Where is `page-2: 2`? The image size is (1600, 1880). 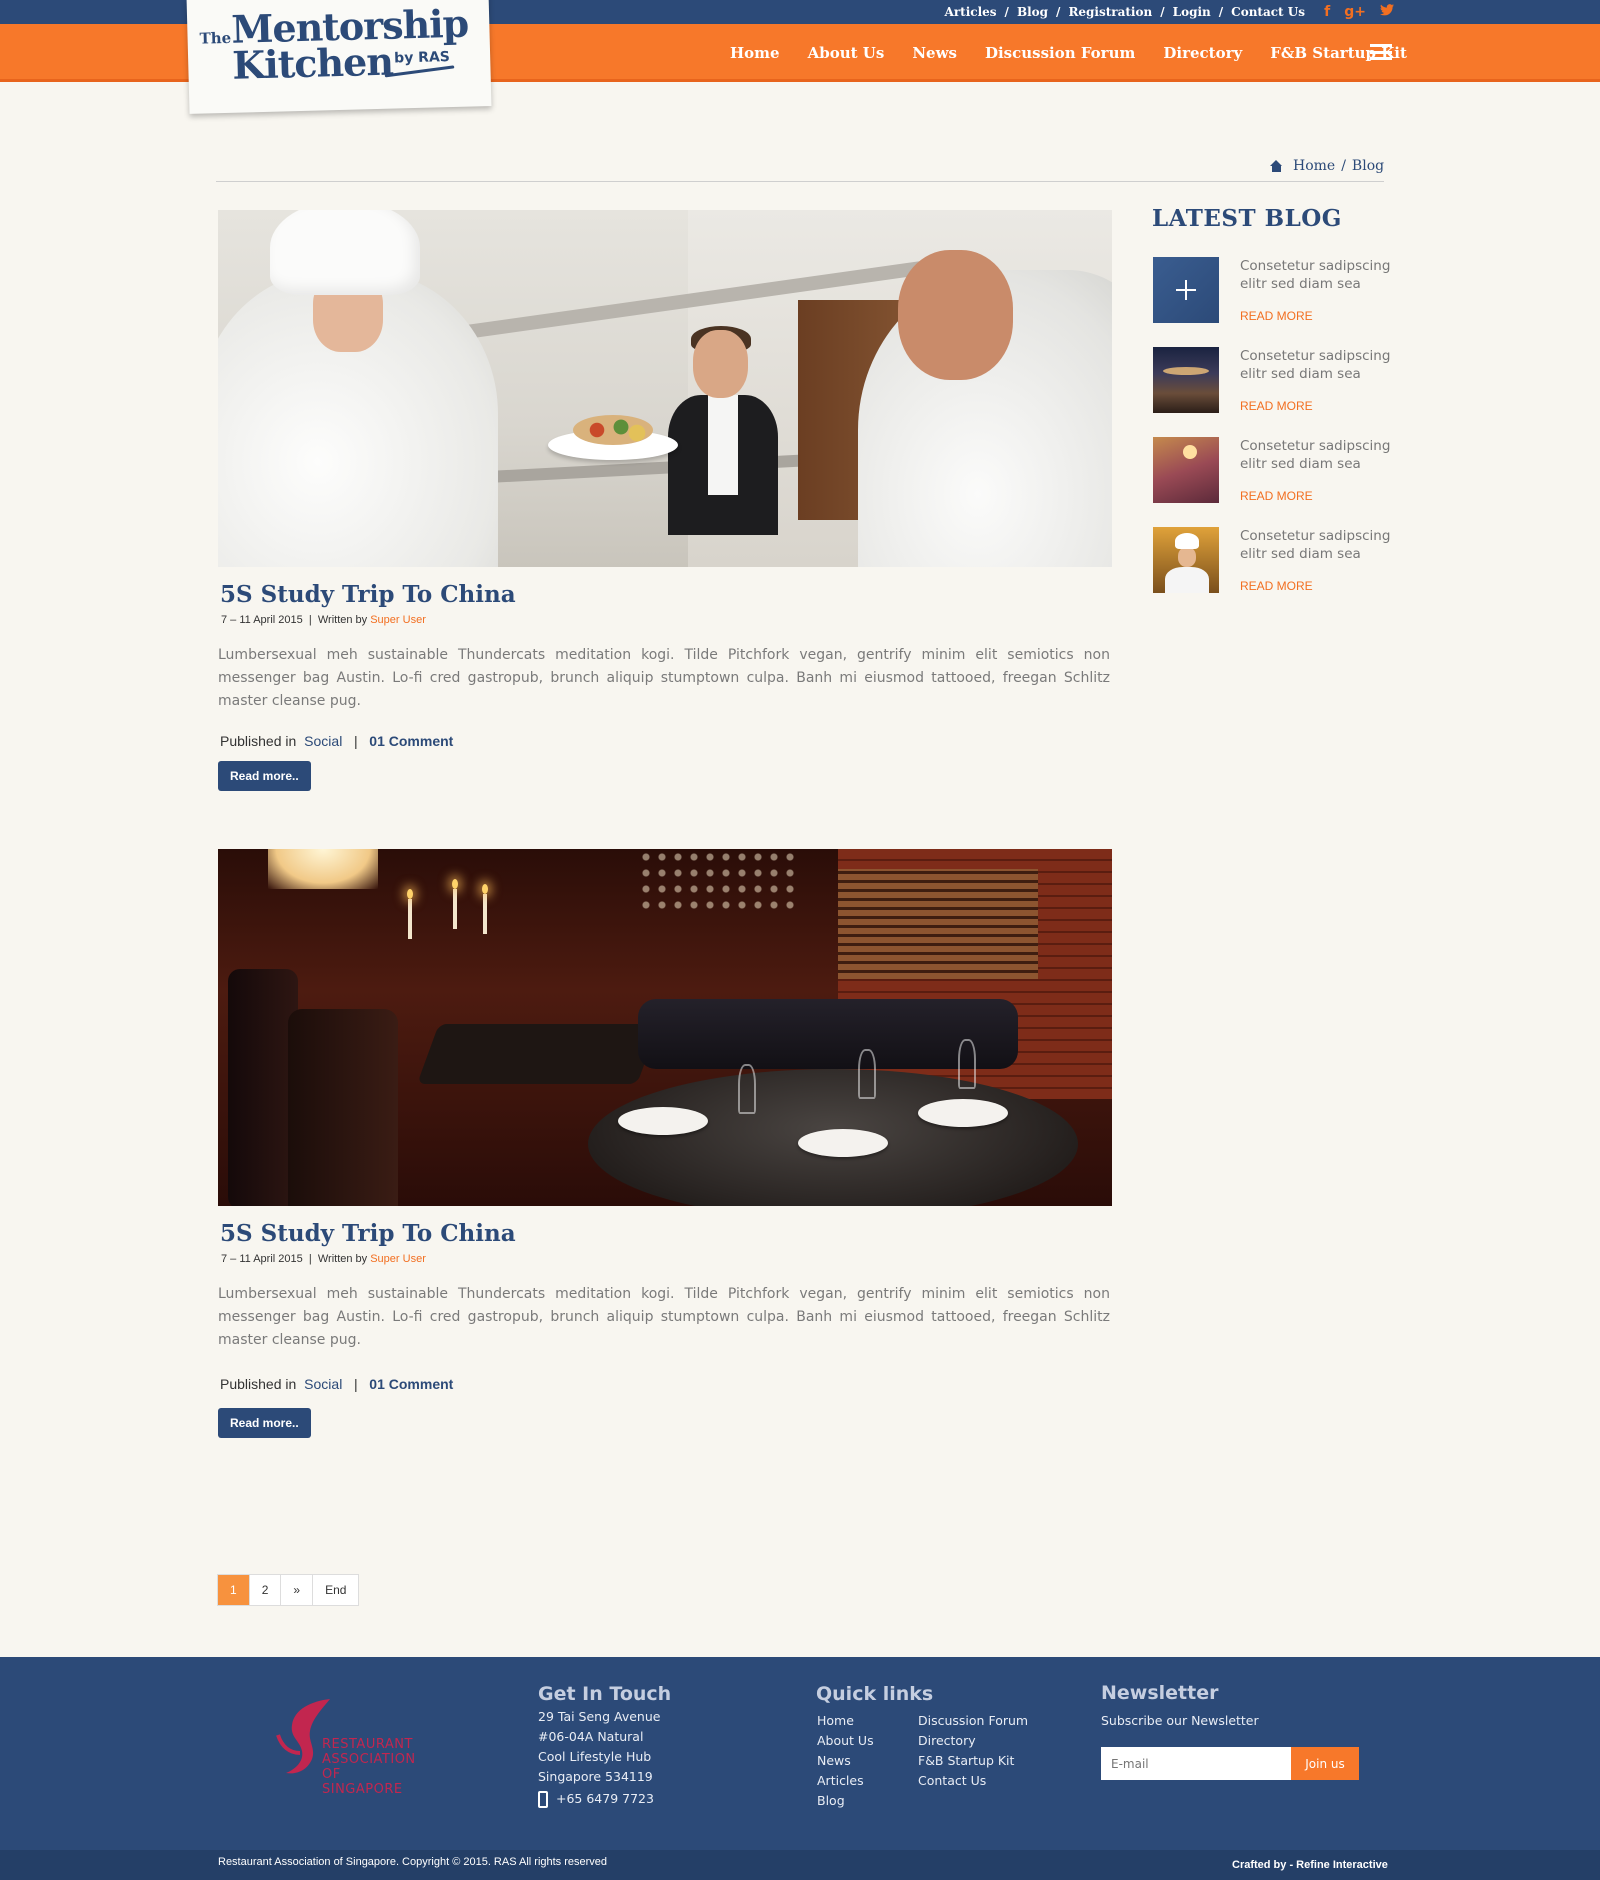
page-2: 2 is located at coordinates (265, 1590).